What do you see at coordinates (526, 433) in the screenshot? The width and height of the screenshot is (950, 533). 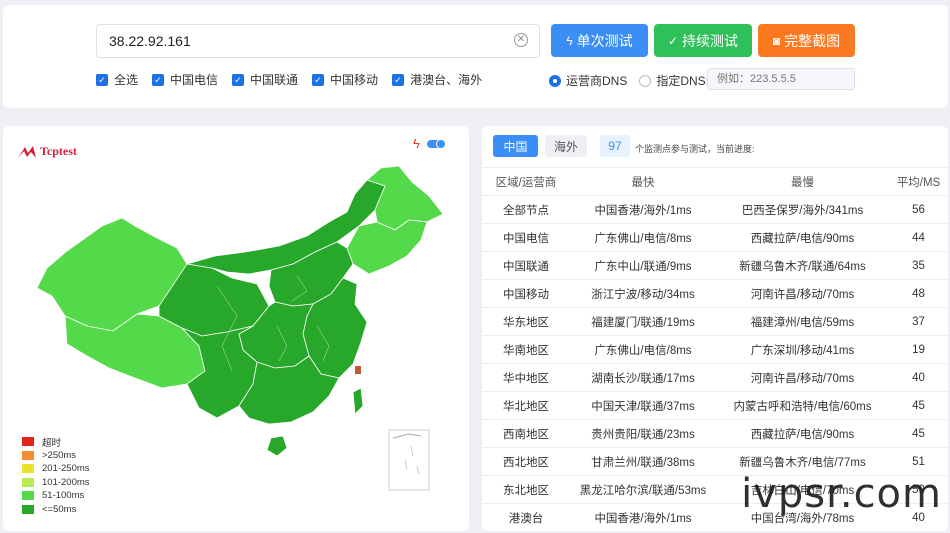 I see `cell-region: 西南地区` at bounding box center [526, 433].